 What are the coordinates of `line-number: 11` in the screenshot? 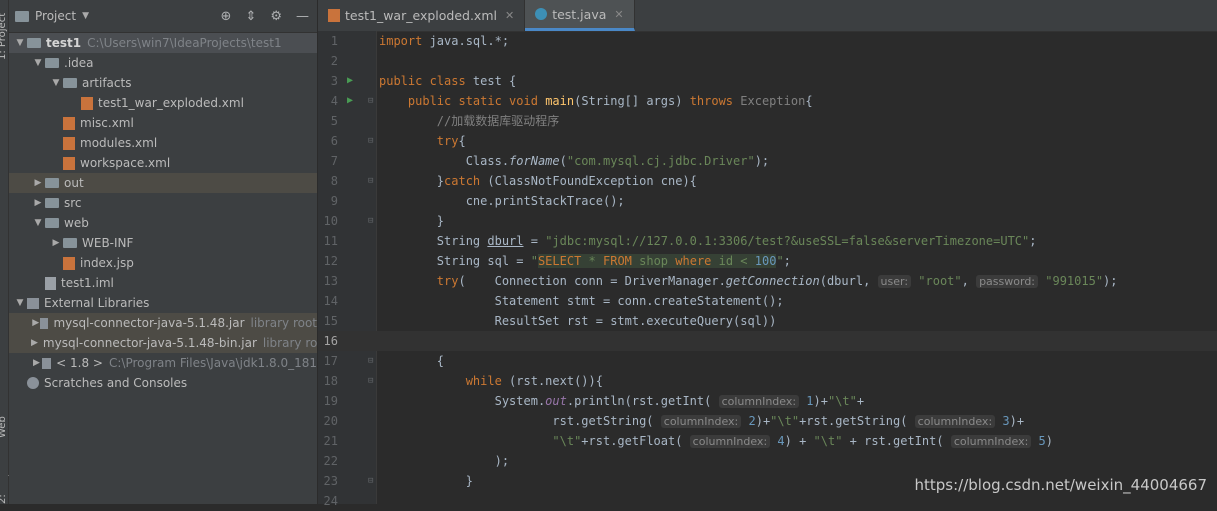 It's located at (330, 241).